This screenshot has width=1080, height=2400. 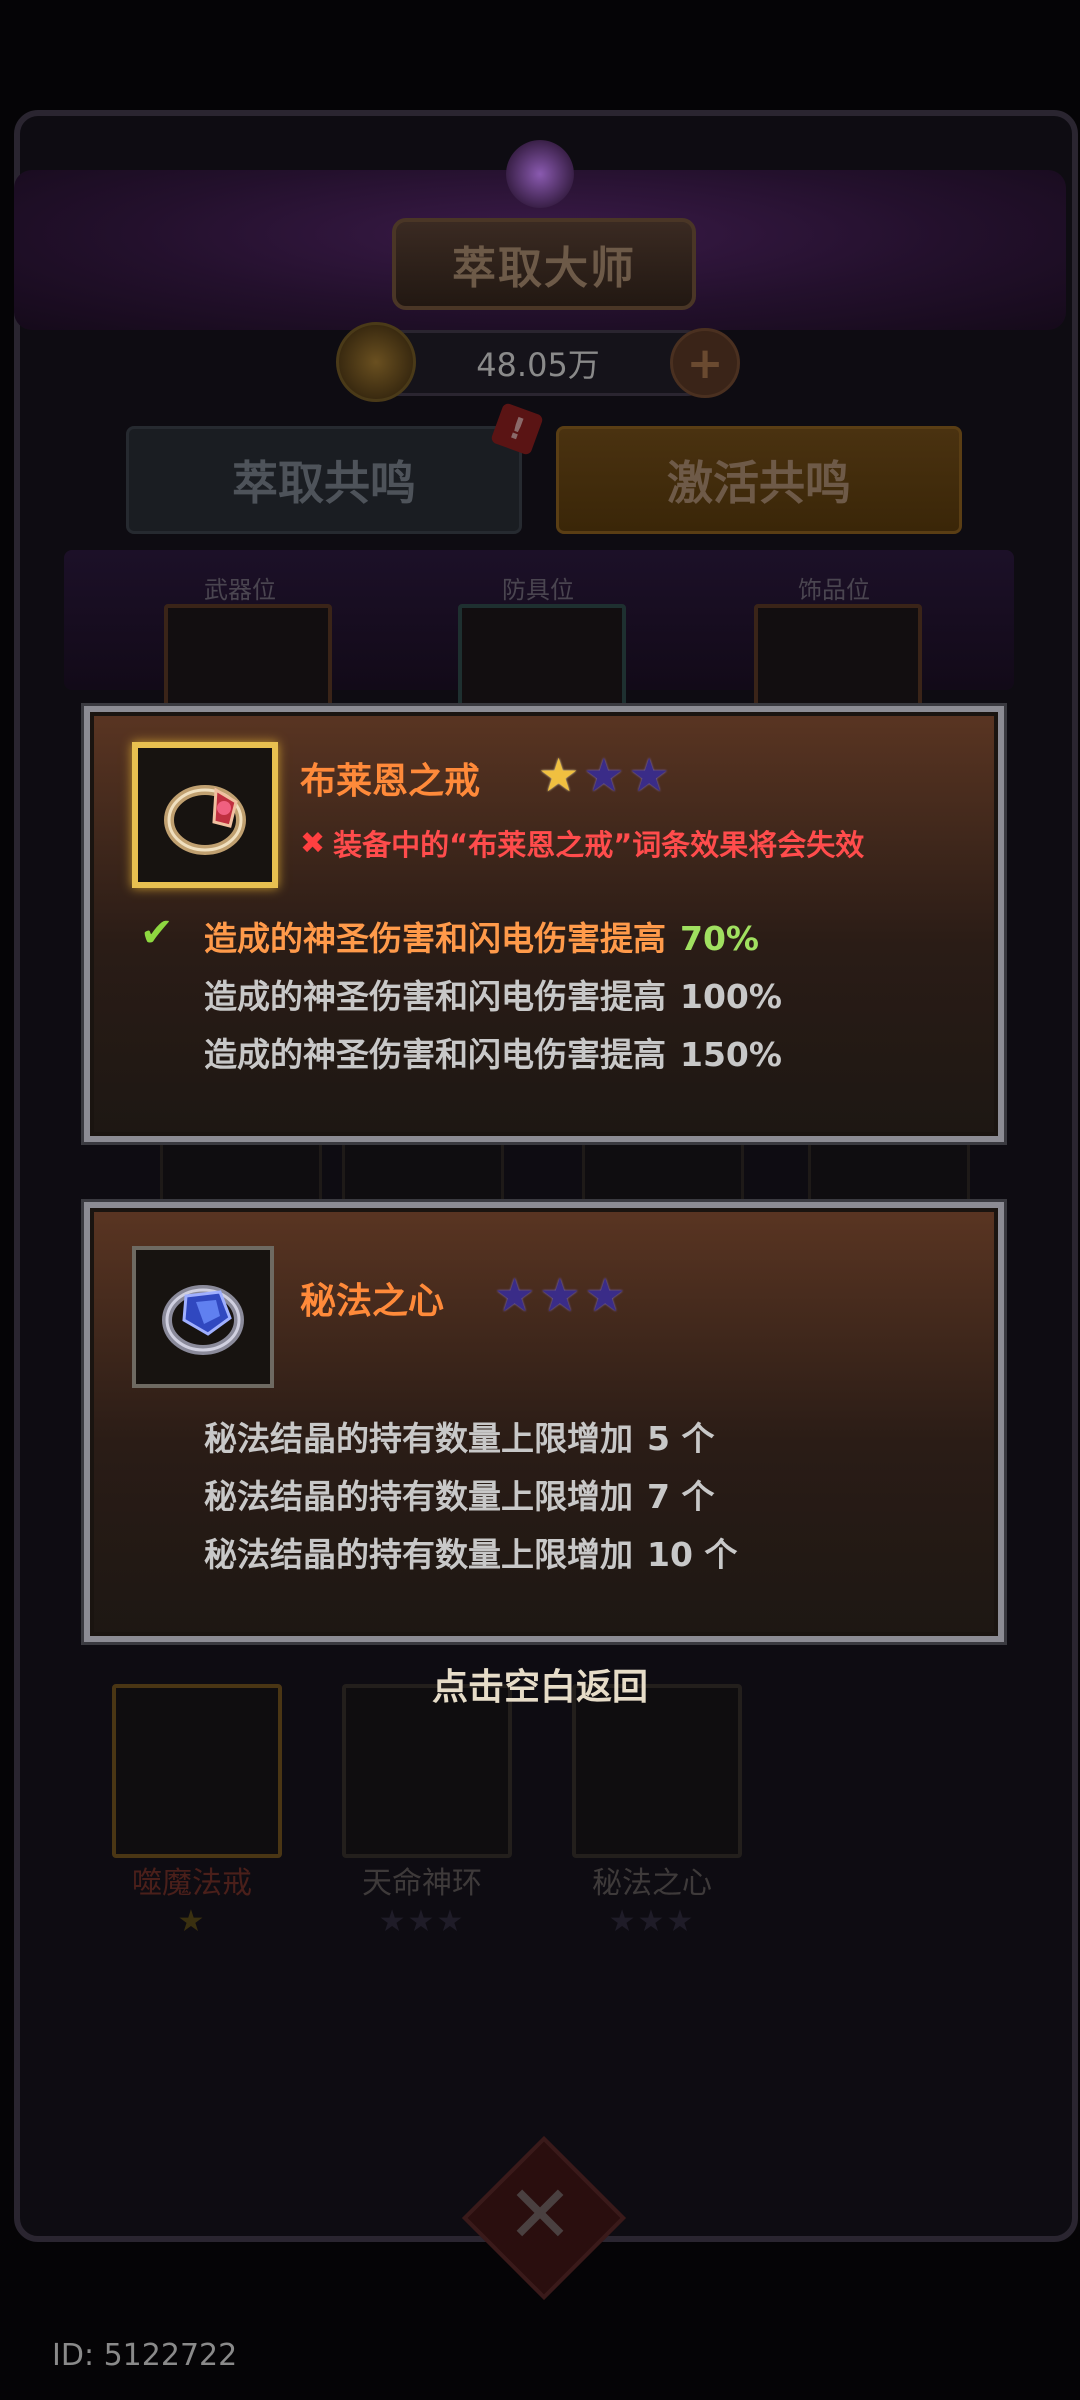 I want to click on slot-label-accessory: 饰品位, so click(x=834, y=590).